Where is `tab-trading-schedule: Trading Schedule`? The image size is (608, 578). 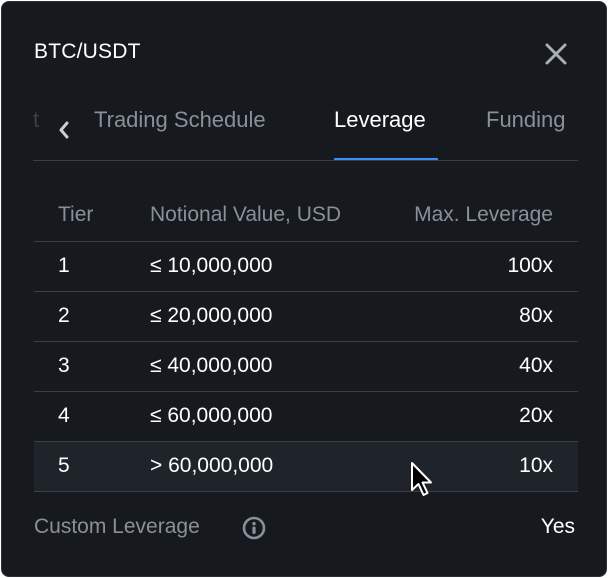 tab-trading-schedule: Trading Schedule is located at coordinates (180, 120).